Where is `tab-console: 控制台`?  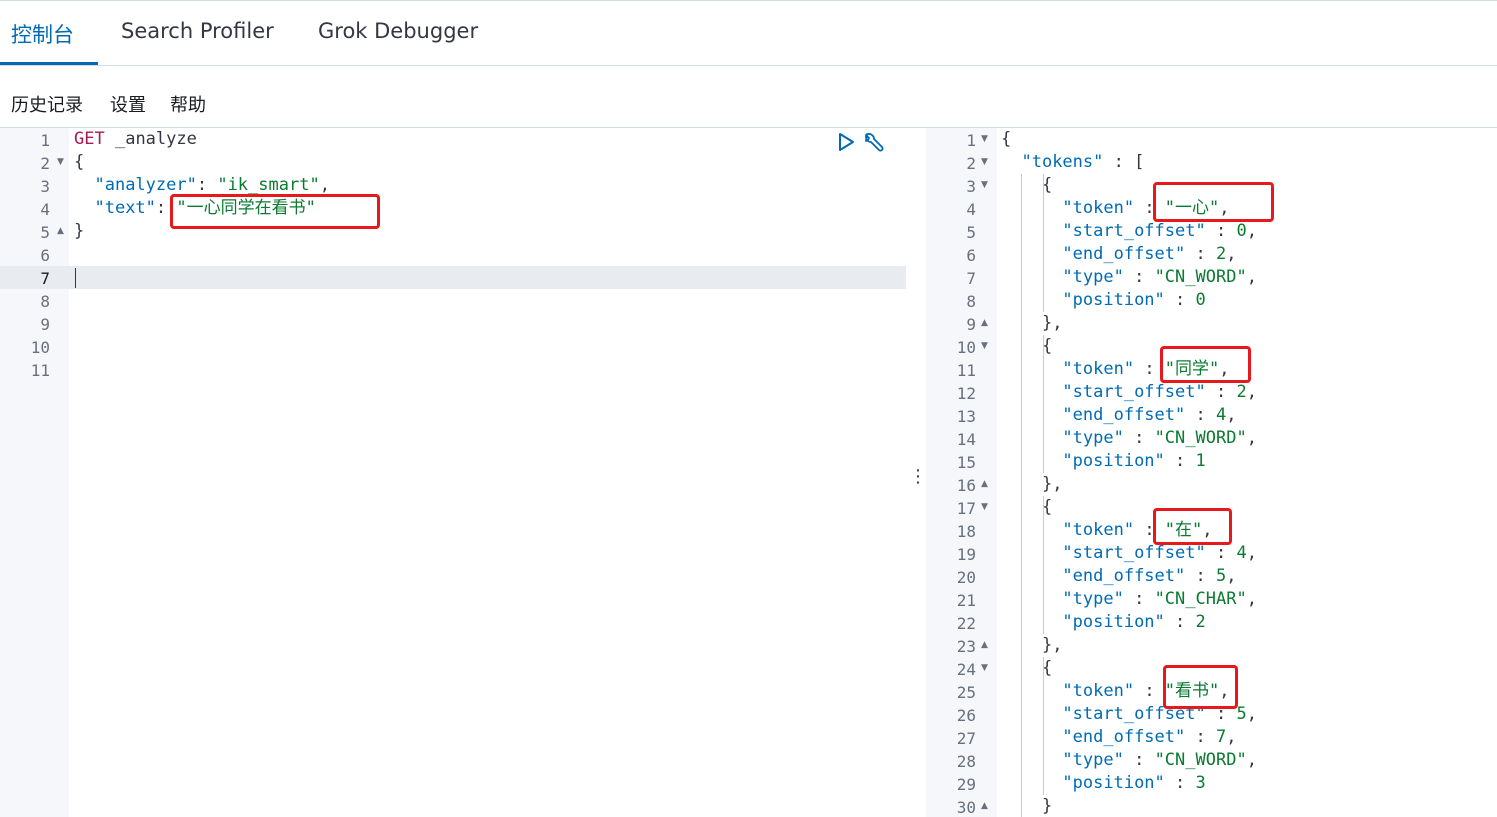
tab-console: 控制台 is located at coordinates (42, 34).